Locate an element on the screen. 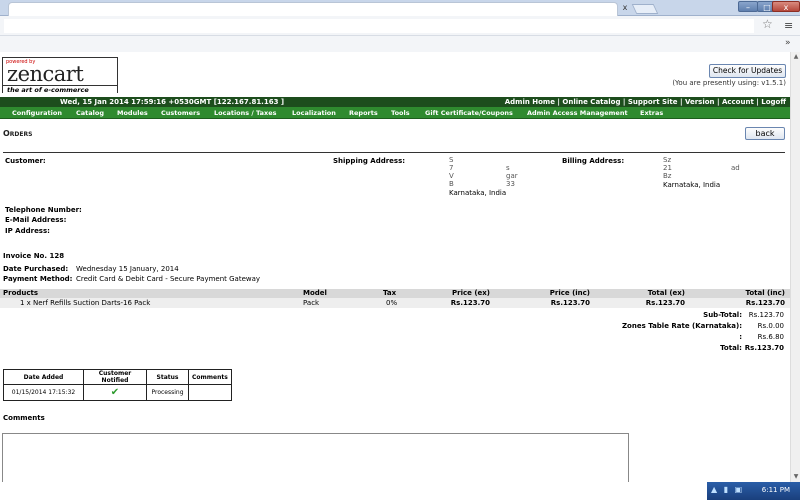 The height and width of the screenshot is (500, 800). back-button: back is located at coordinates (765, 133).